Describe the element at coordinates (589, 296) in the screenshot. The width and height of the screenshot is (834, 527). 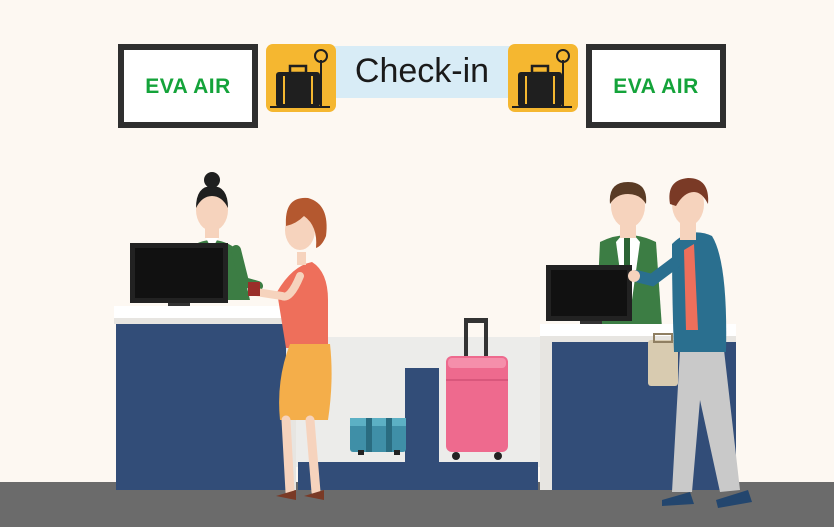
I see `right-counter-monitor` at that location.